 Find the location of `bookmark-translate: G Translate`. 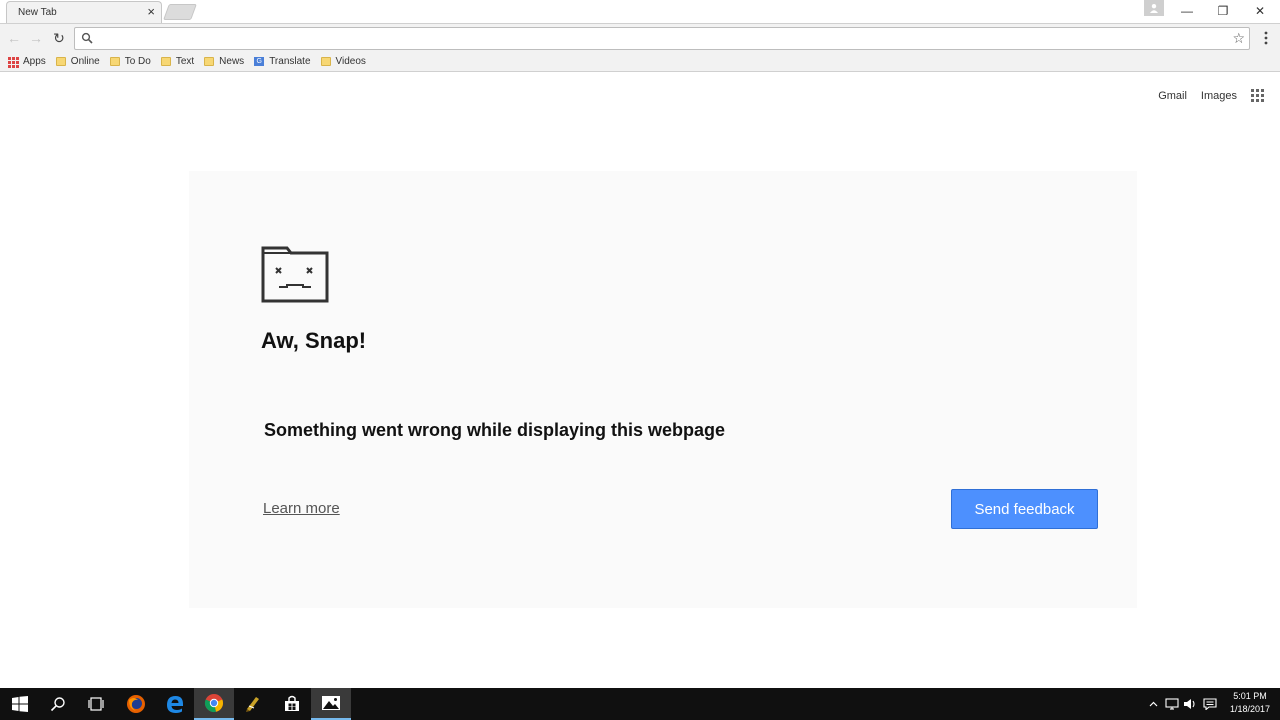

bookmark-translate: G Translate is located at coordinates (282, 61).